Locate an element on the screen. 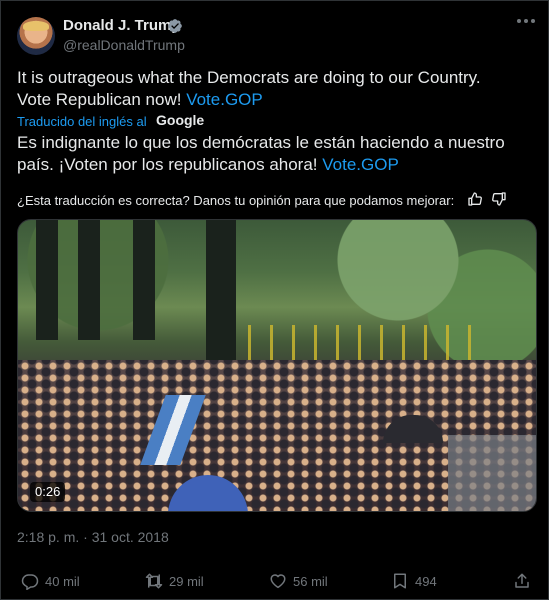 The image size is (549, 600). bookmark-icon is located at coordinates (400, 581).